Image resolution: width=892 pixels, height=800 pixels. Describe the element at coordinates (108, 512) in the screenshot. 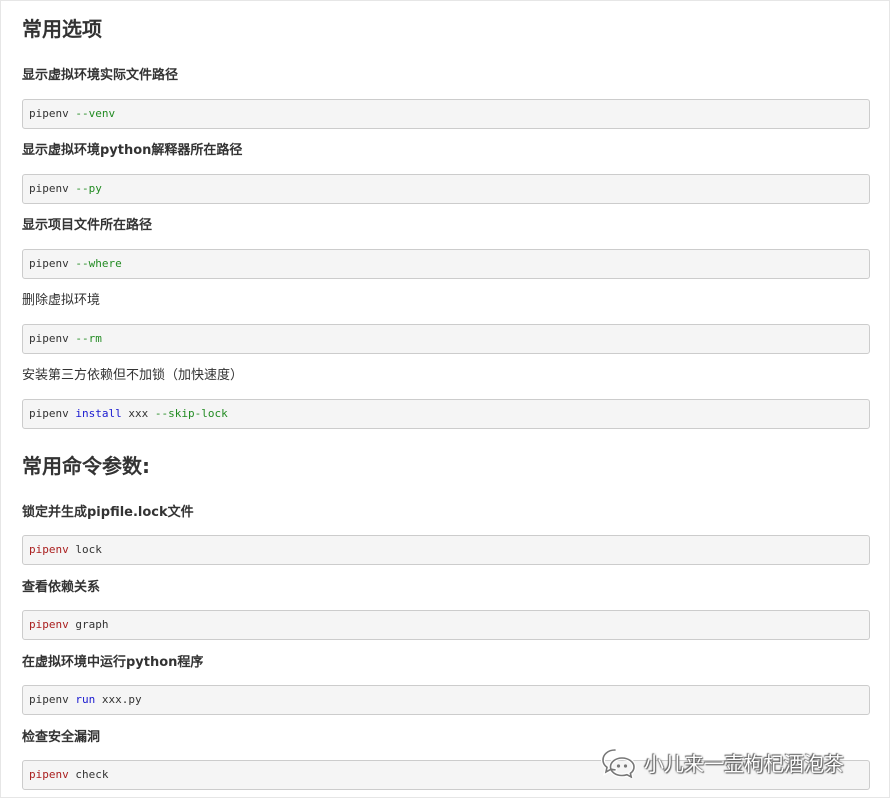

I see `command-label-lock: 锁定并生成pipfile.lock文件` at that location.